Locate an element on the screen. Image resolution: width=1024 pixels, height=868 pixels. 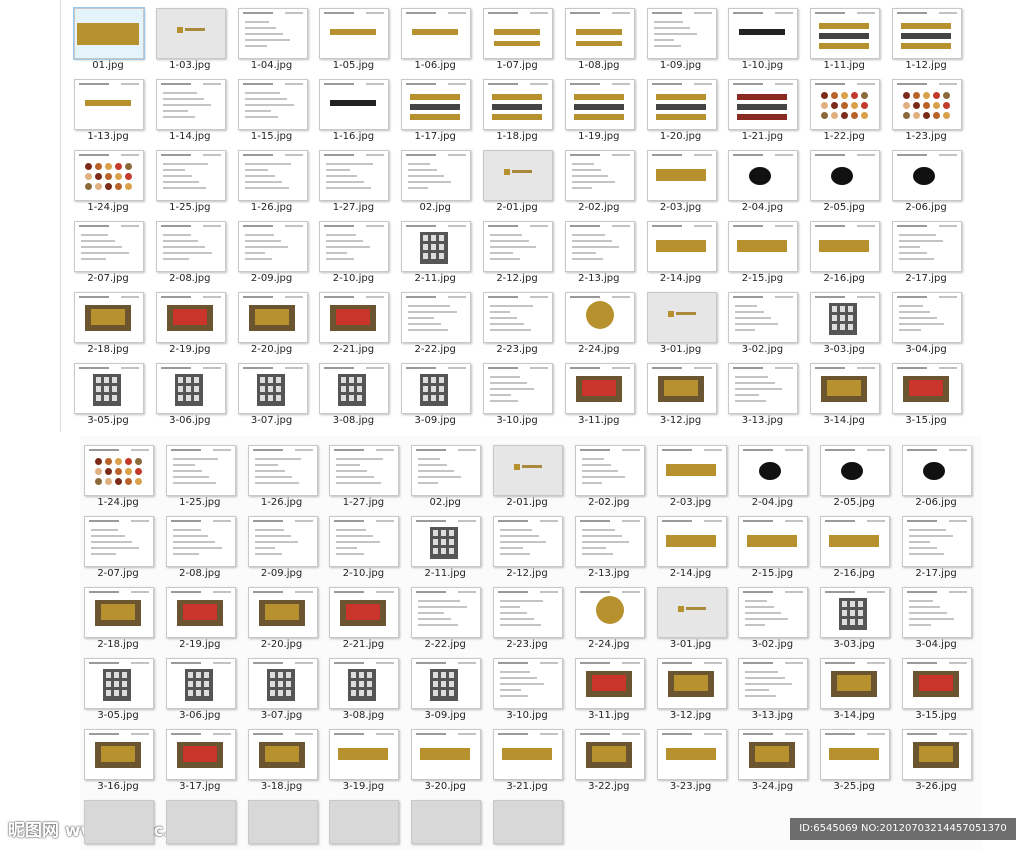
file-thumbnail-tile: 1-17.jpg is located at coordinates (438, 112).